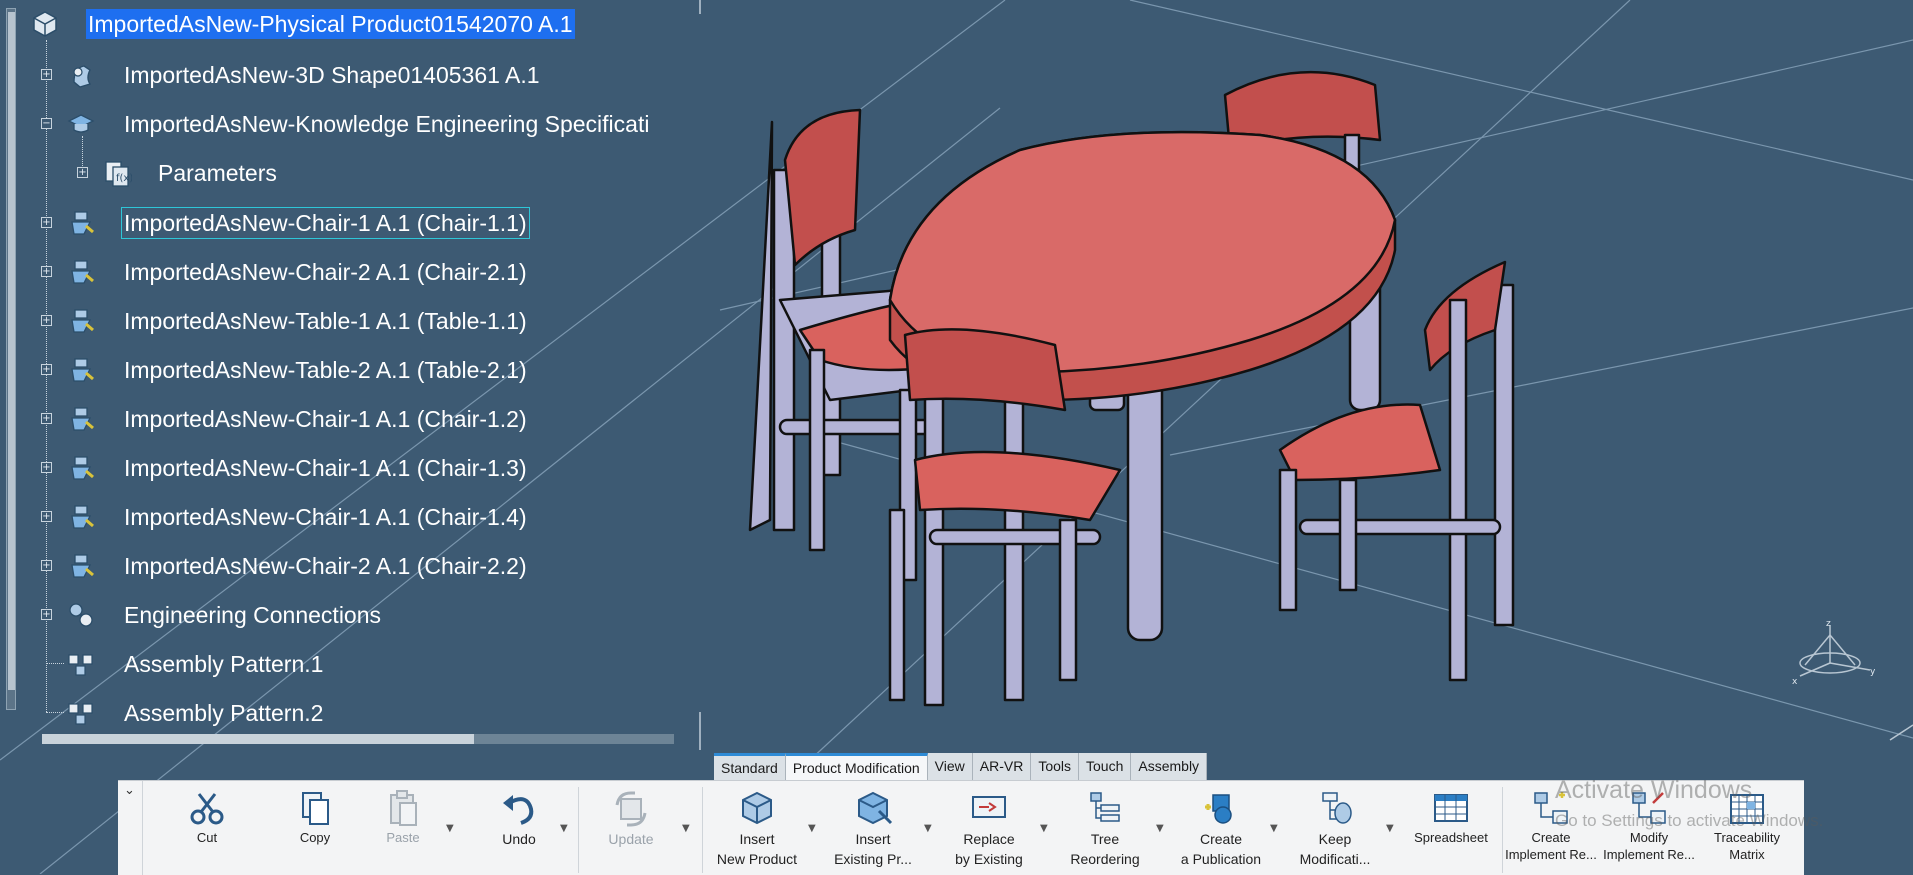 The width and height of the screenshot is (1913, 875). Describe the element at coordinates (1873, 672) in the screenshot. I see `compass-y-label: y` at that location.